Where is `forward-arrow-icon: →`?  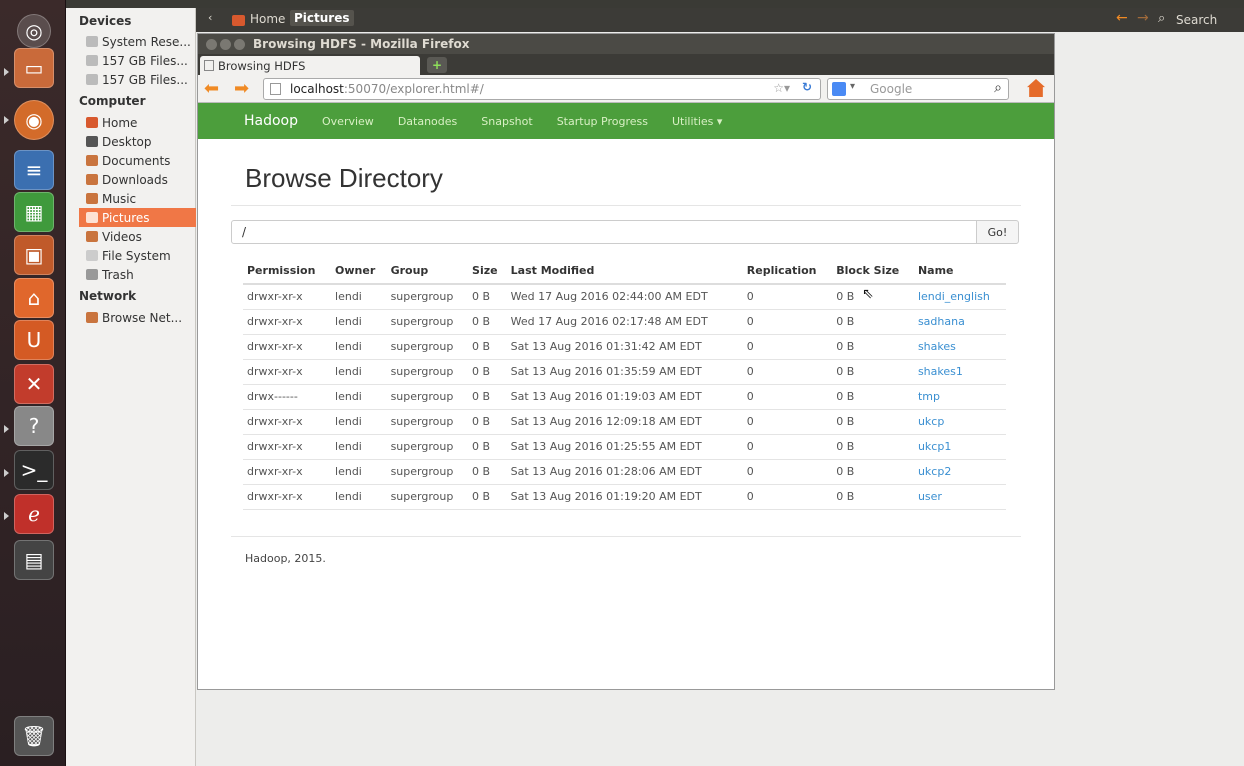 forward-arrow-icon: → is located at coordinates (1143, 18).